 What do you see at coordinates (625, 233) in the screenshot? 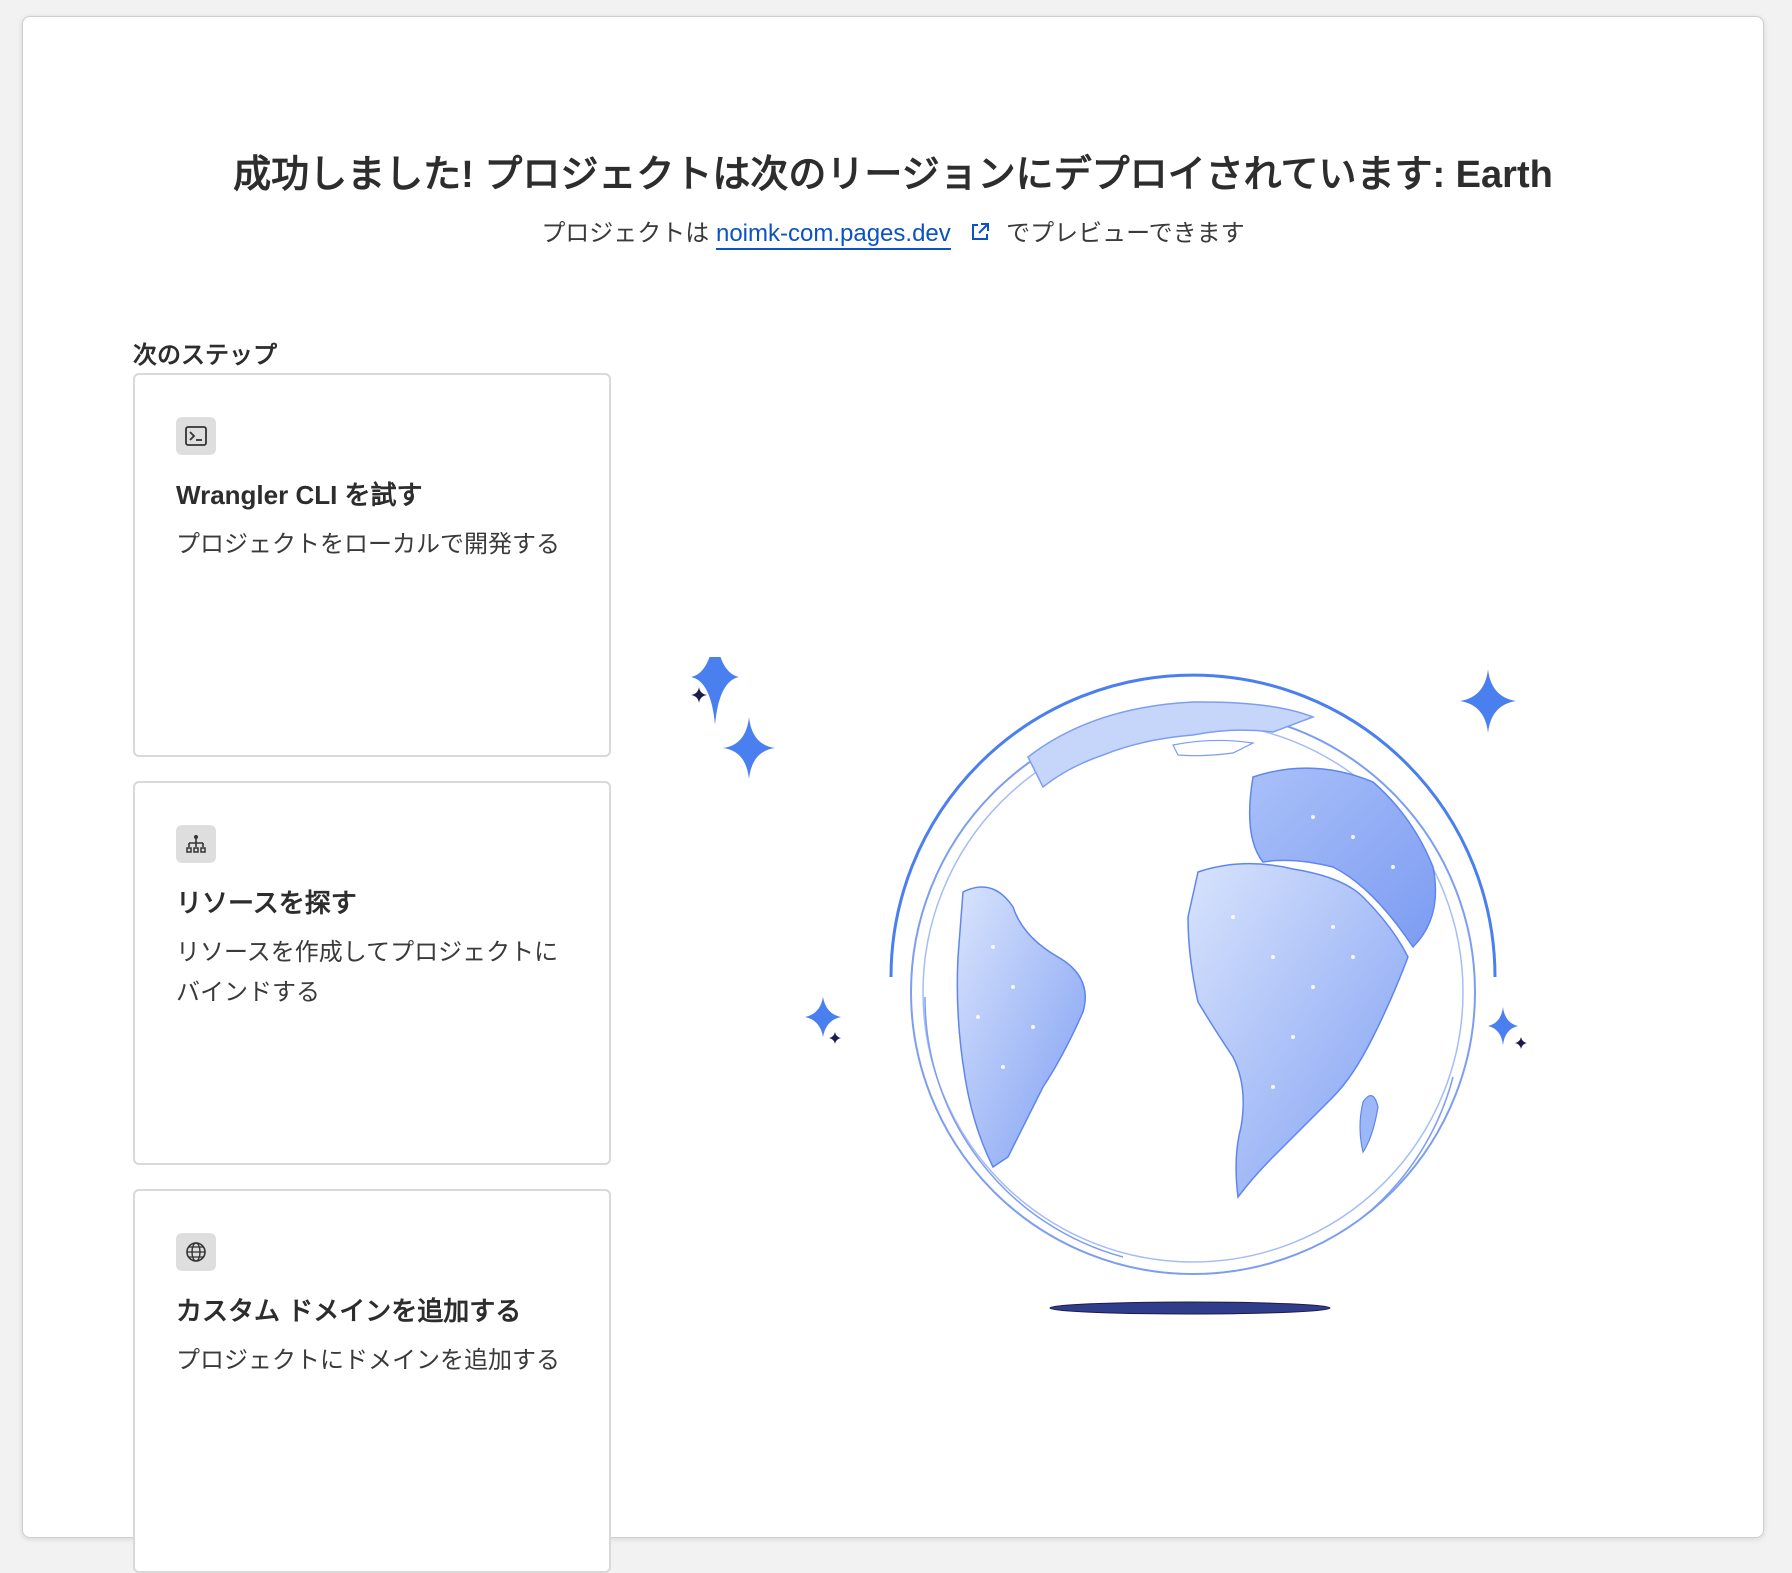
I see `subtitle-prefix: プロジェクトは` at bounding box center [625, 233].